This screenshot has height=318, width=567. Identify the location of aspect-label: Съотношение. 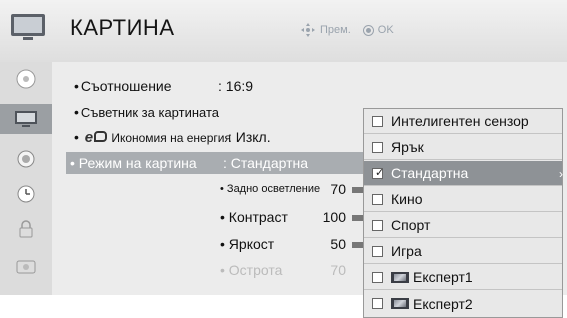
(126, 86).